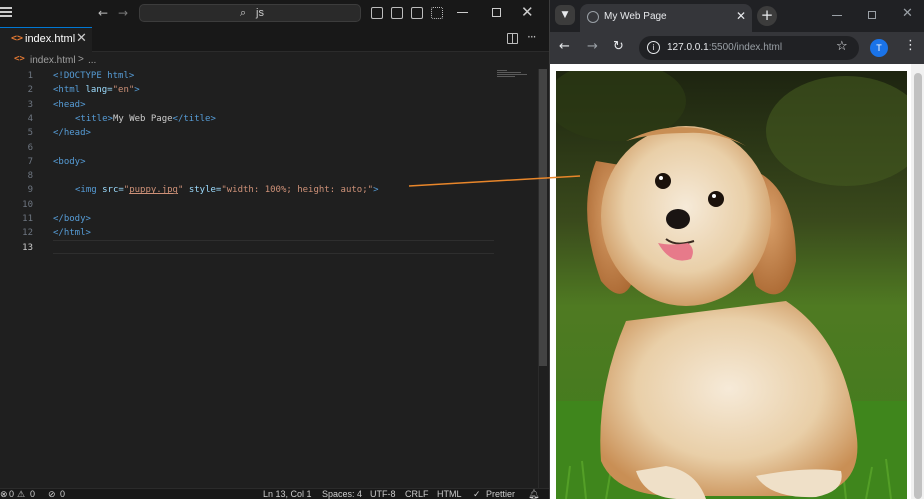 The height and width of the screenshot is (499, 924). I want to click on code-line-4: <title>My Web Page</title>, so click(145, 119).